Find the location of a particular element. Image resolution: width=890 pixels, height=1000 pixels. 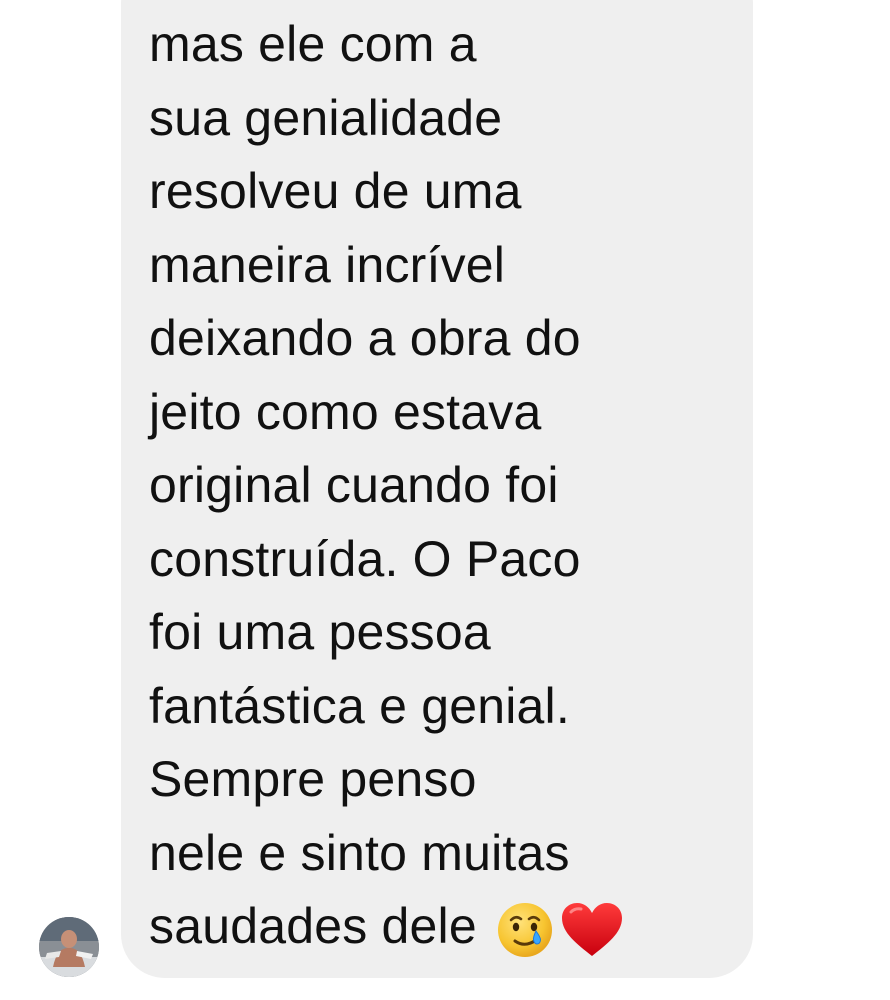

message-line: sua genialidade is located at coordinates (326, 117).